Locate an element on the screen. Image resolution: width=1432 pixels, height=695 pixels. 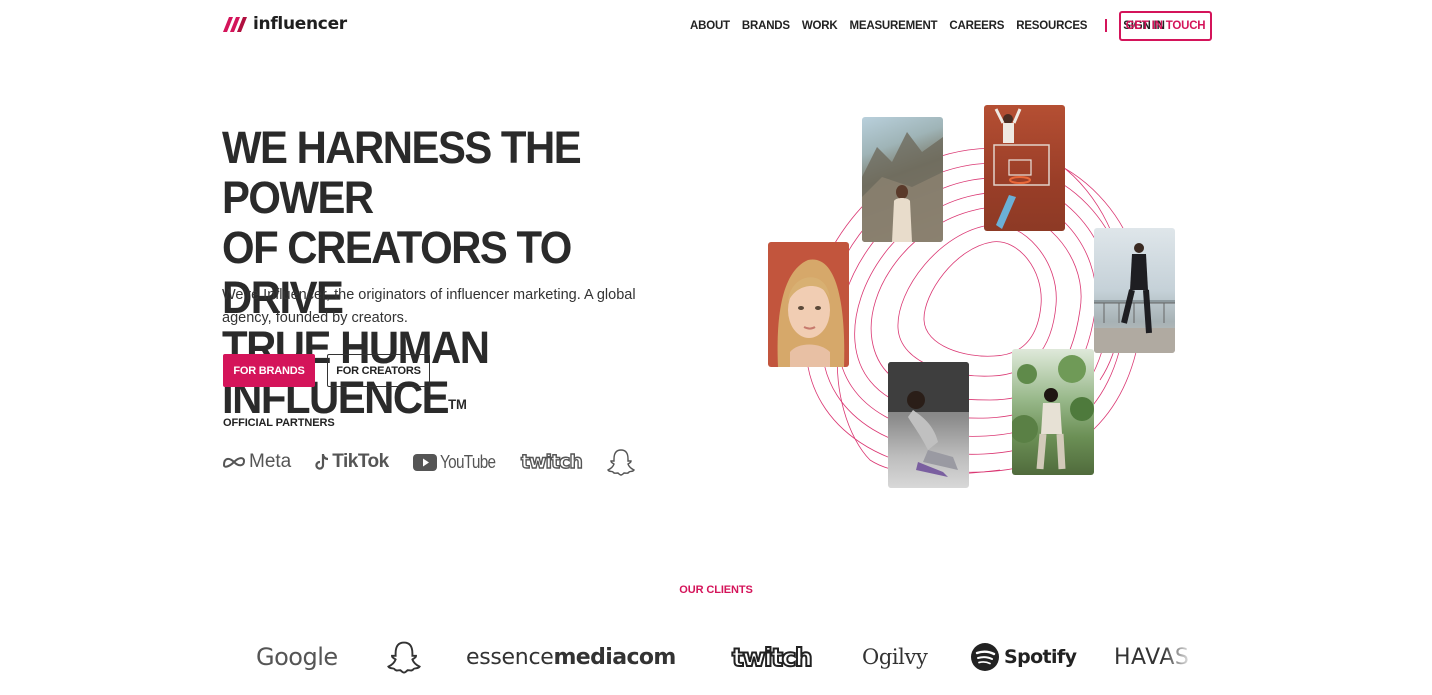
client-essencemediacom: essence mediacom is located at coordinates (599, 657).